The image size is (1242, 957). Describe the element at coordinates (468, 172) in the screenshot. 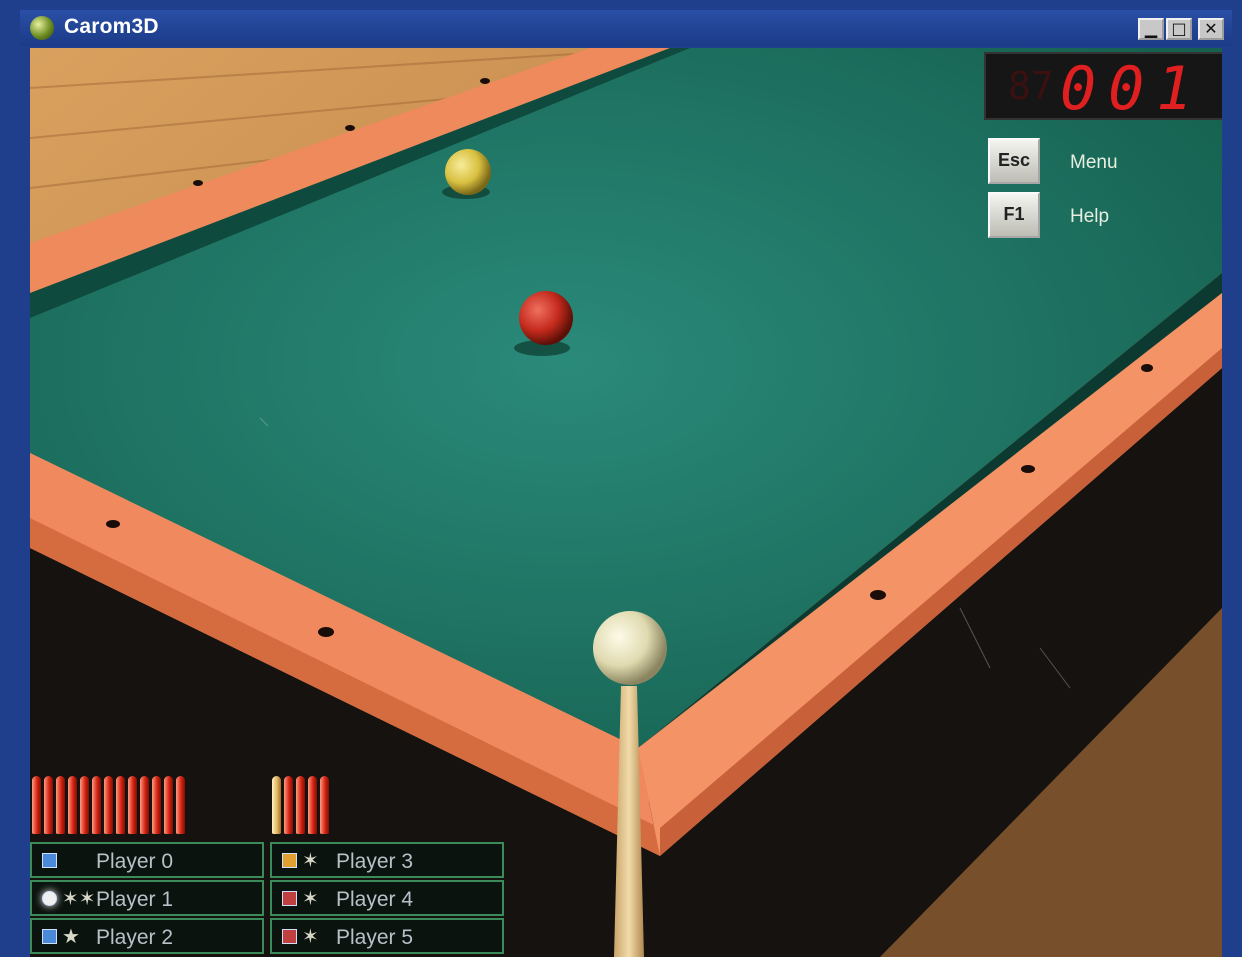

I see `yellow-ball` at that location.